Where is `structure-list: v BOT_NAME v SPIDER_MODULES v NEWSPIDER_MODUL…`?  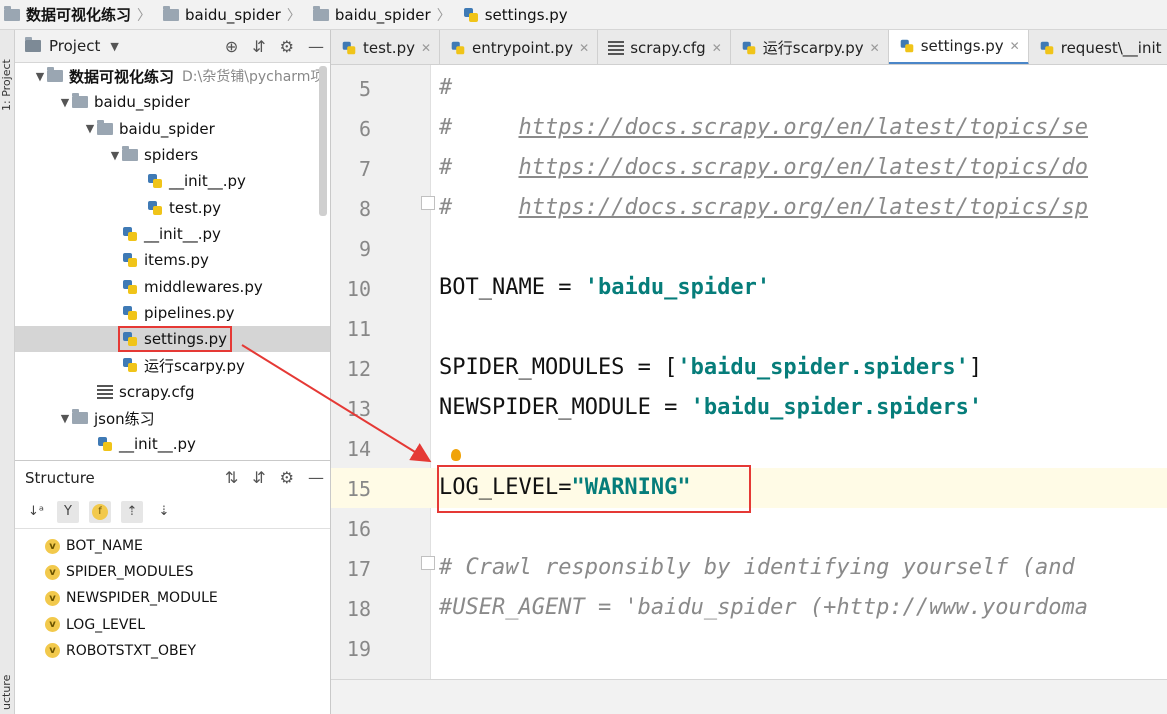 structure-list: v BOT_NAME v SPIDER_MODULES v NEWSPIDER_MODUL… is located at coordinates (172, 596).